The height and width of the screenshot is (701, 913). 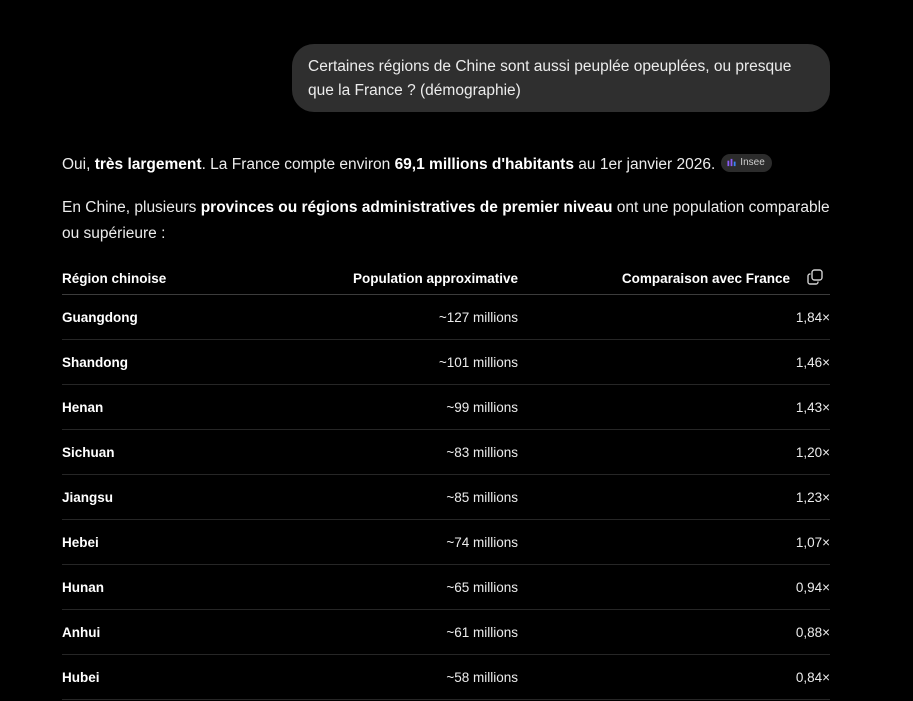 I want to click on header-region: Région chinoise, so click(x=192, y=278).